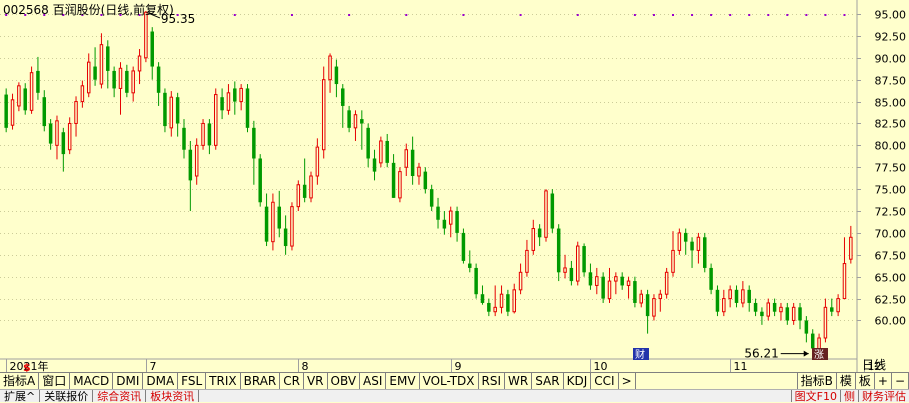 The height and width of the screenshot is (403, 909). Describe the element at coordinates (92, 381) in the screenshot. I see `indicator-tab-2: MACD` at that location.